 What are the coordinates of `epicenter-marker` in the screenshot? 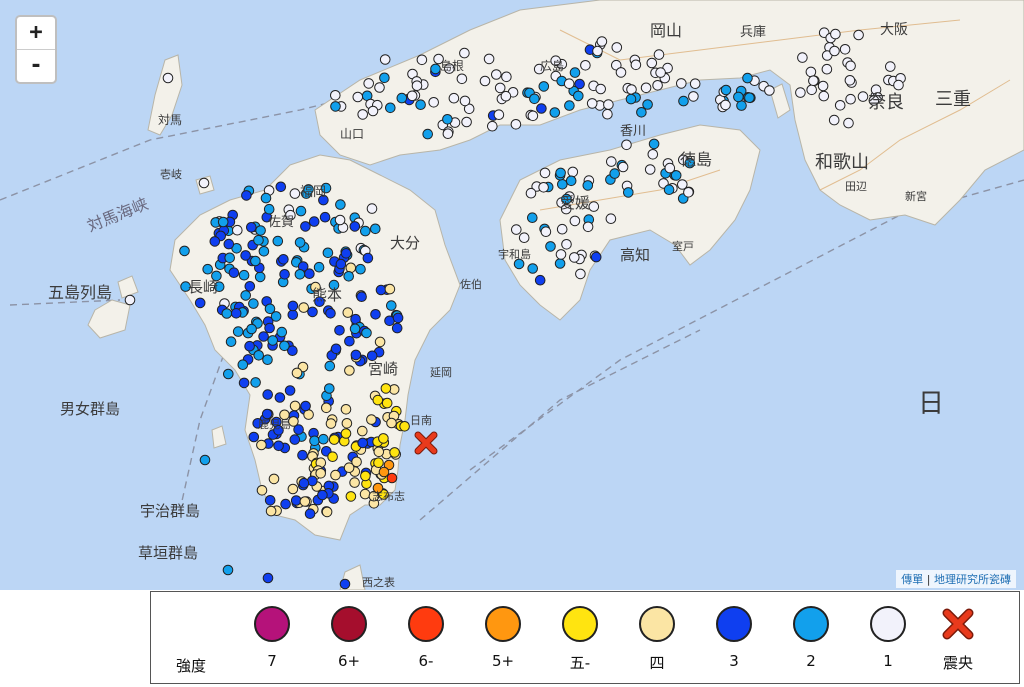 It's located at (426, 443).